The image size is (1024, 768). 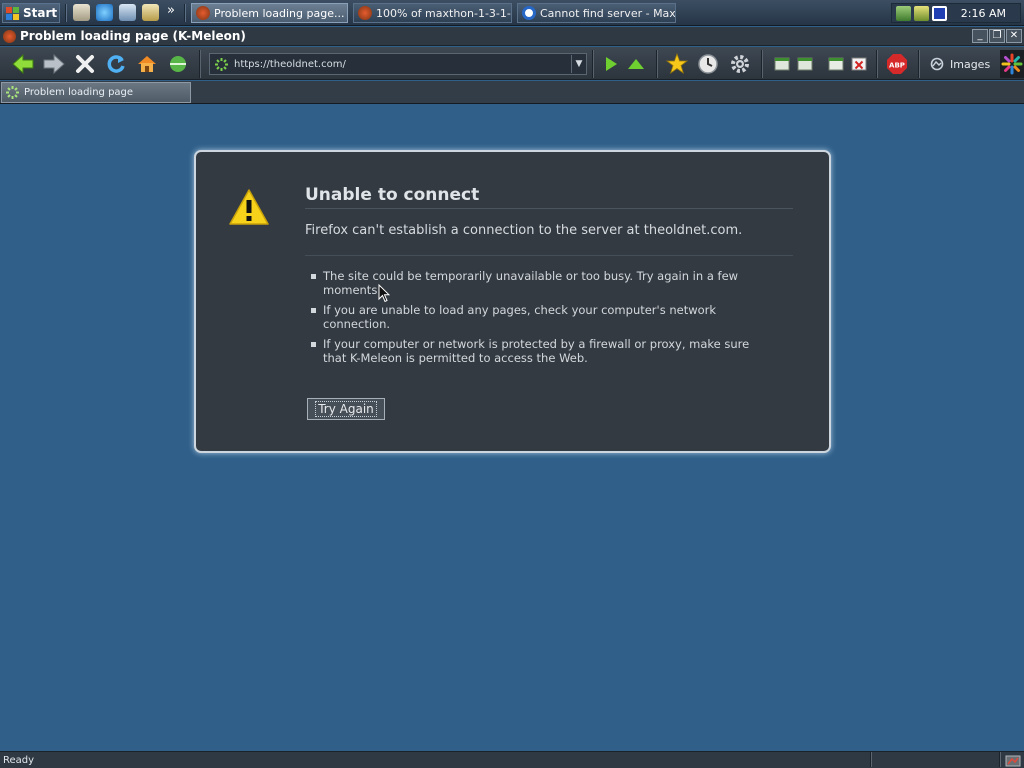 I want to click on system-tray: 2:16 AM, so click(x=956, y=13).